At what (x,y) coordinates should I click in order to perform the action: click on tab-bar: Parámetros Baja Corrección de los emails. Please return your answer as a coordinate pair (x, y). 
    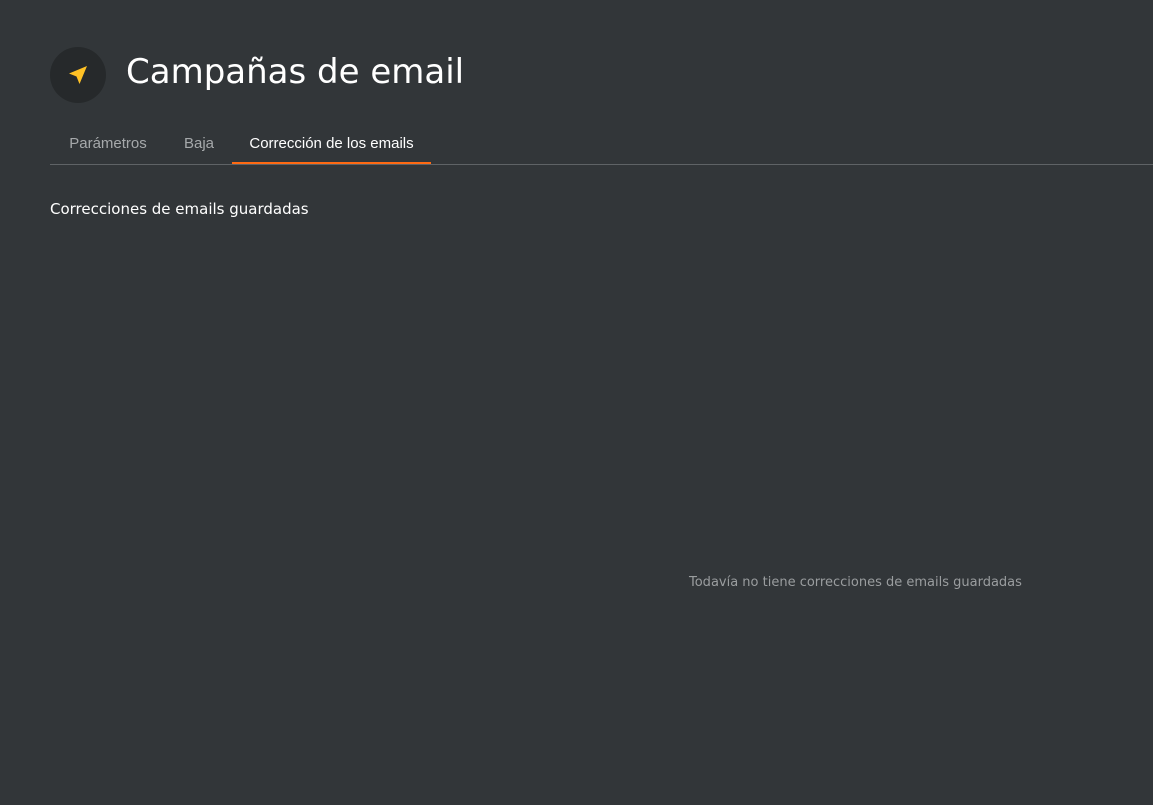
    Looking at the image, I should click on (601, 144).